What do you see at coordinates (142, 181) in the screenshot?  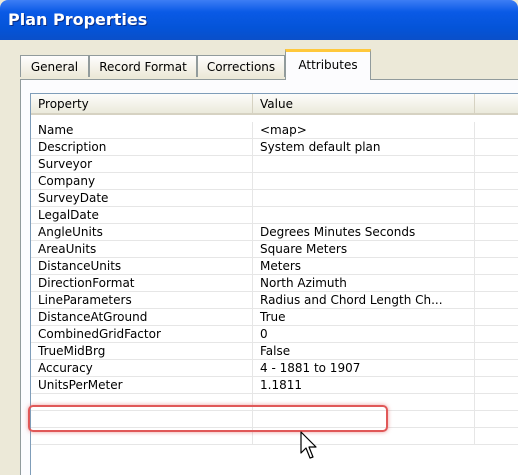 I see `property-name-cell: Company` at bounding box center [142, 181].